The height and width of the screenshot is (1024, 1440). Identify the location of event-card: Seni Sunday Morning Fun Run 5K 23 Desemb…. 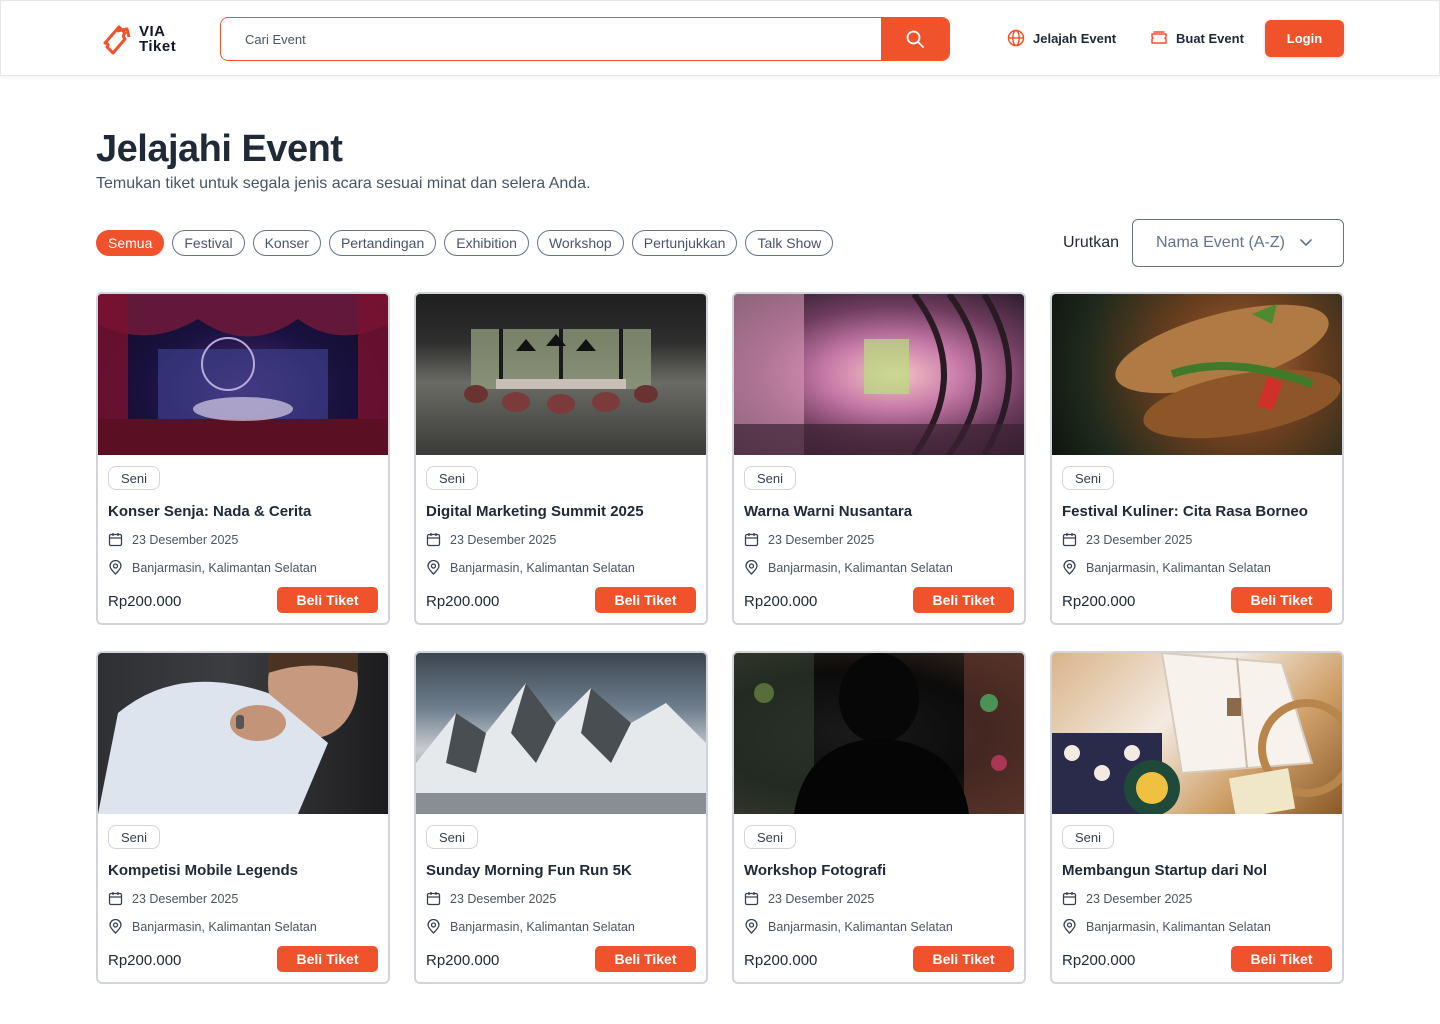
(561, 817).